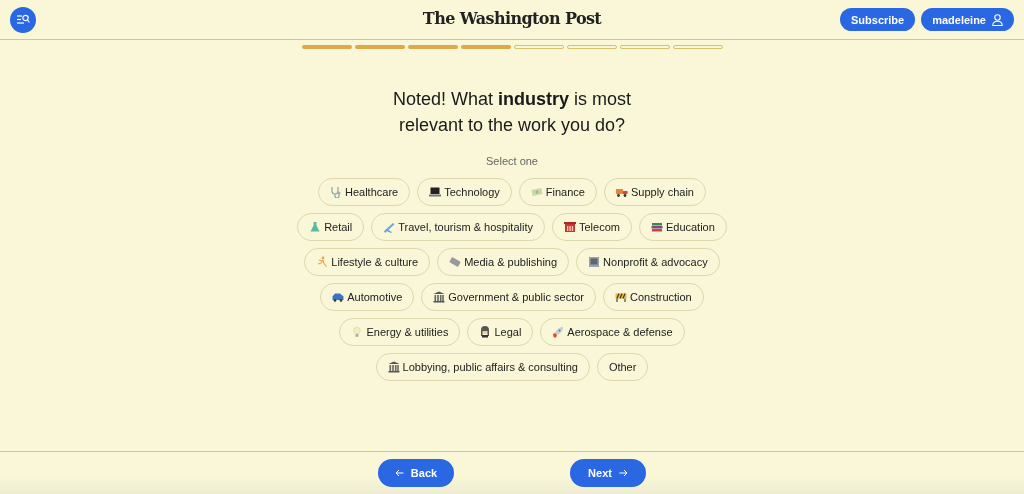 The image size is (1024, 494). What do you see at coordinates (503, 262) in the screenshot?
I see `option-chip: Media & publishing` at bounding box center [503, 262].